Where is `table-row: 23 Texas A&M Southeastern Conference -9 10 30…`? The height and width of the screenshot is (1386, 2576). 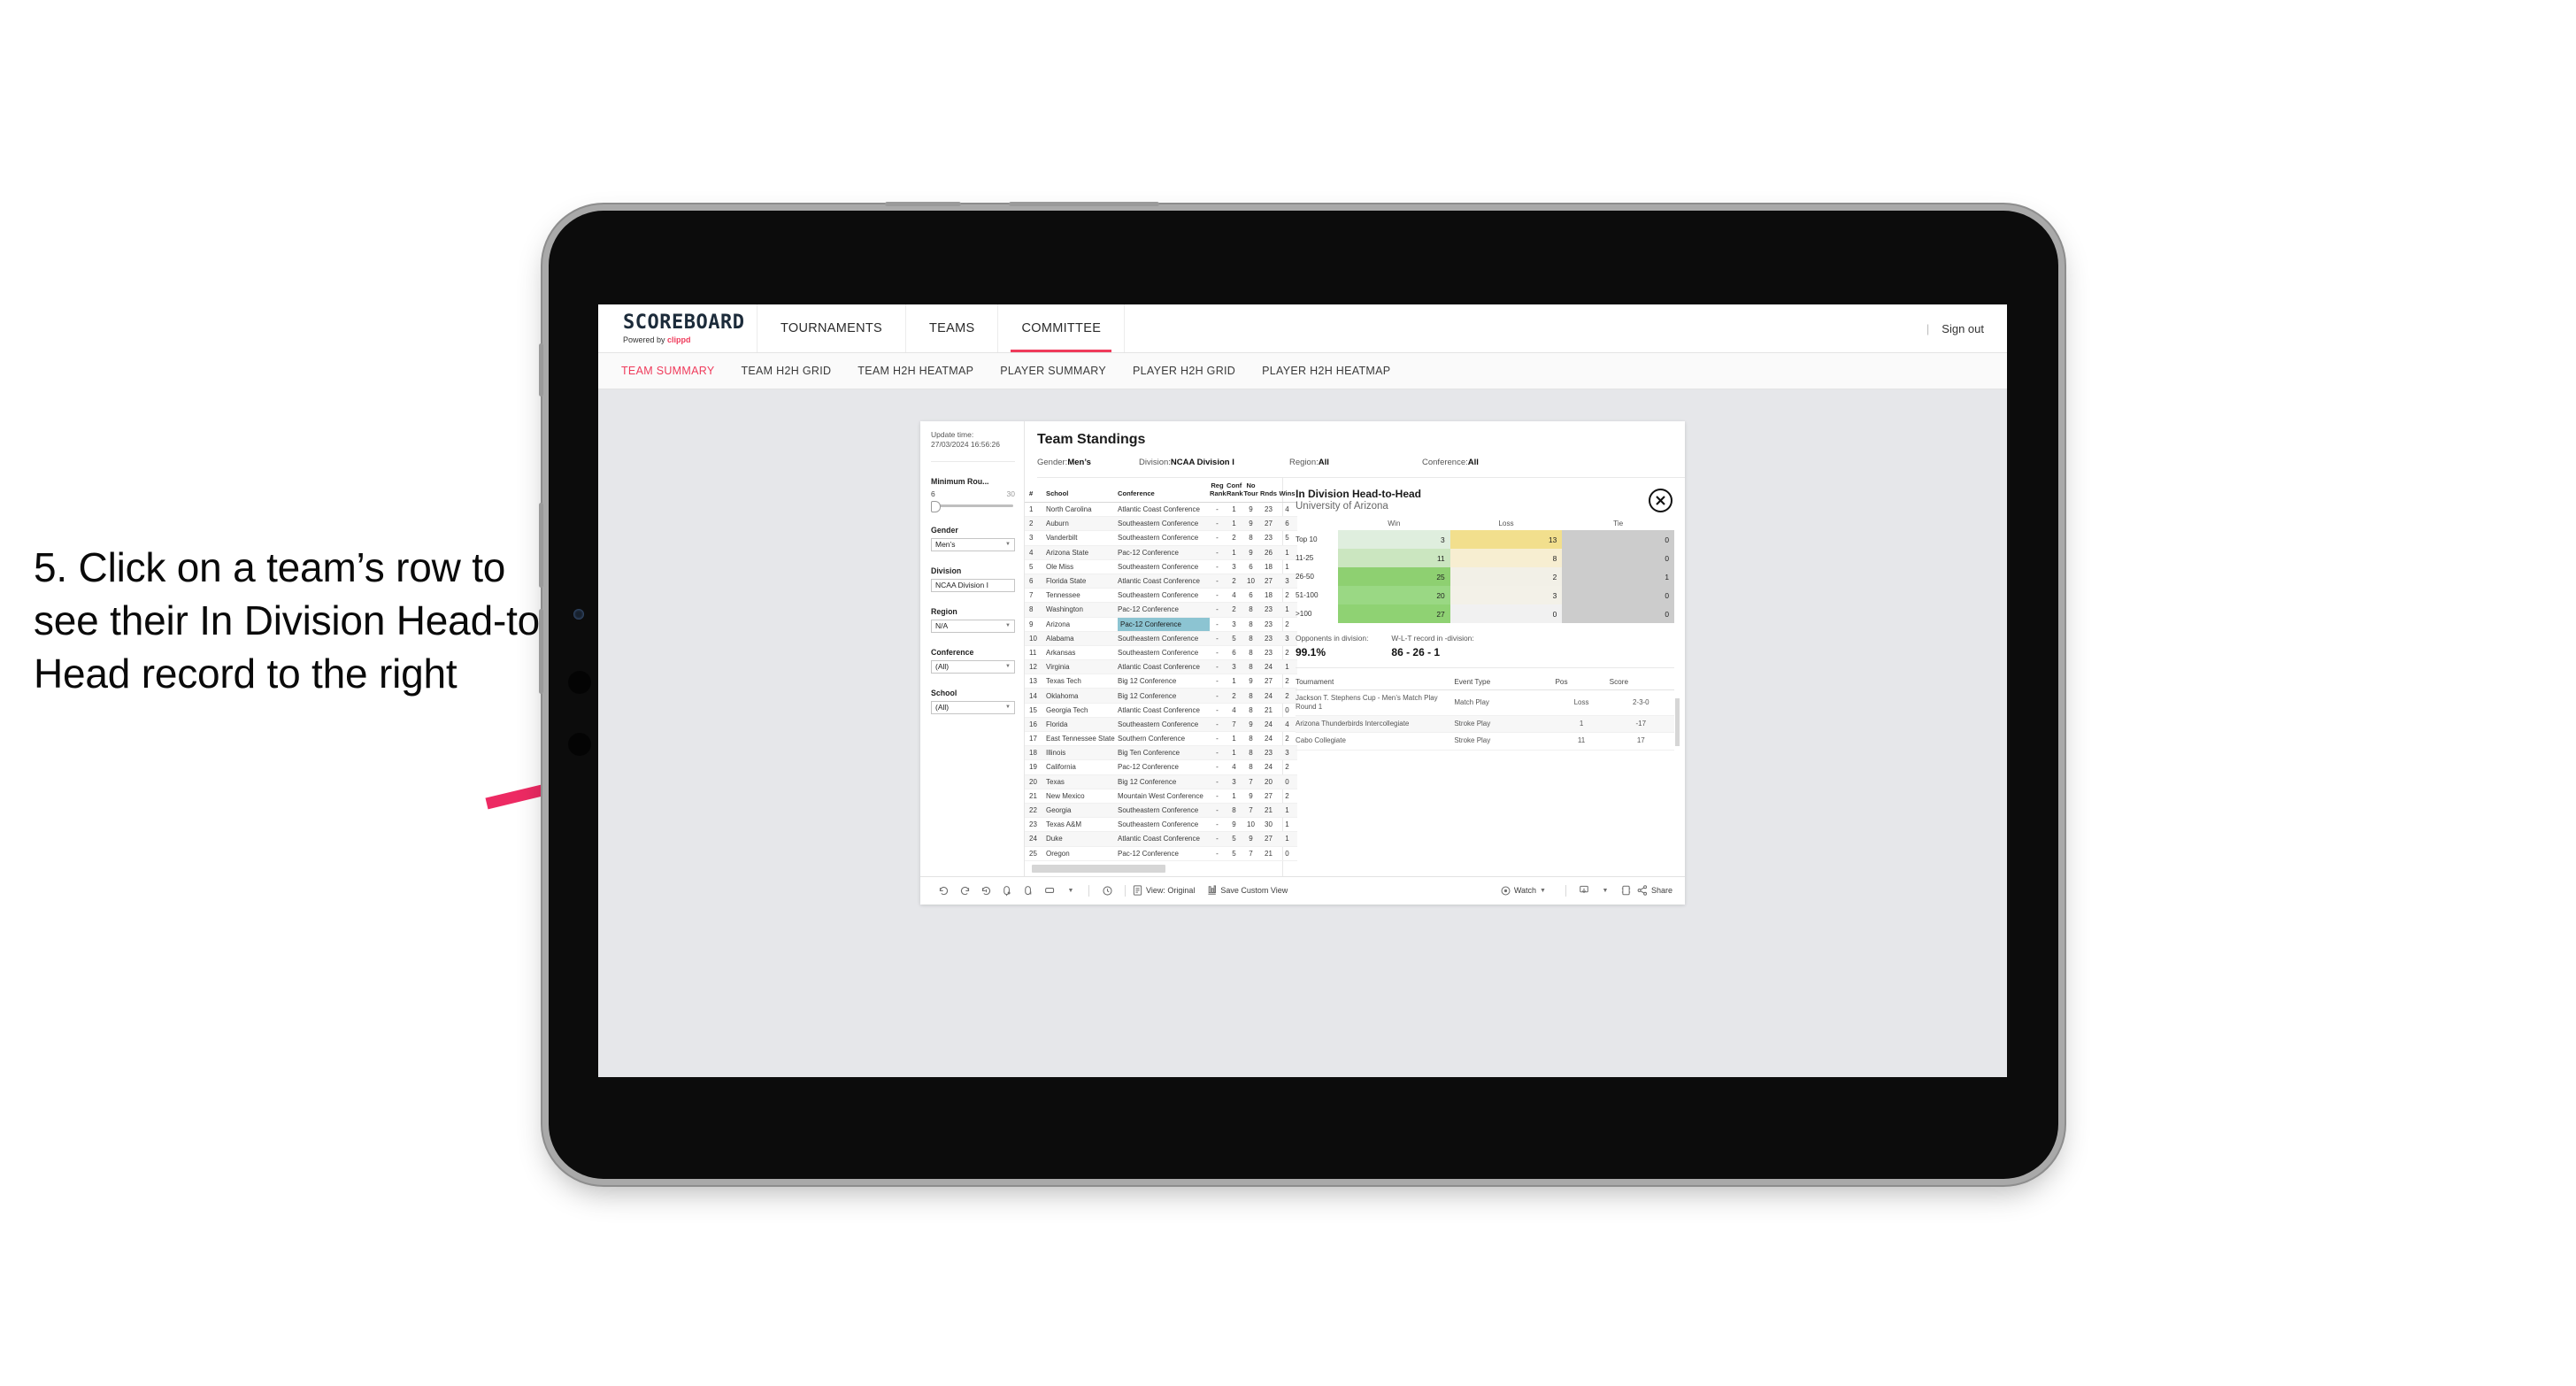
table-row: 23 Texas A&M Southeastern Conference -9 10 30… is located at coordinates (1161, 825).